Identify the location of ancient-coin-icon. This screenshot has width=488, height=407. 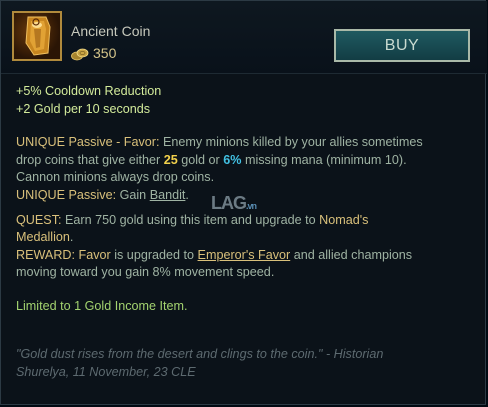
(37, 36).